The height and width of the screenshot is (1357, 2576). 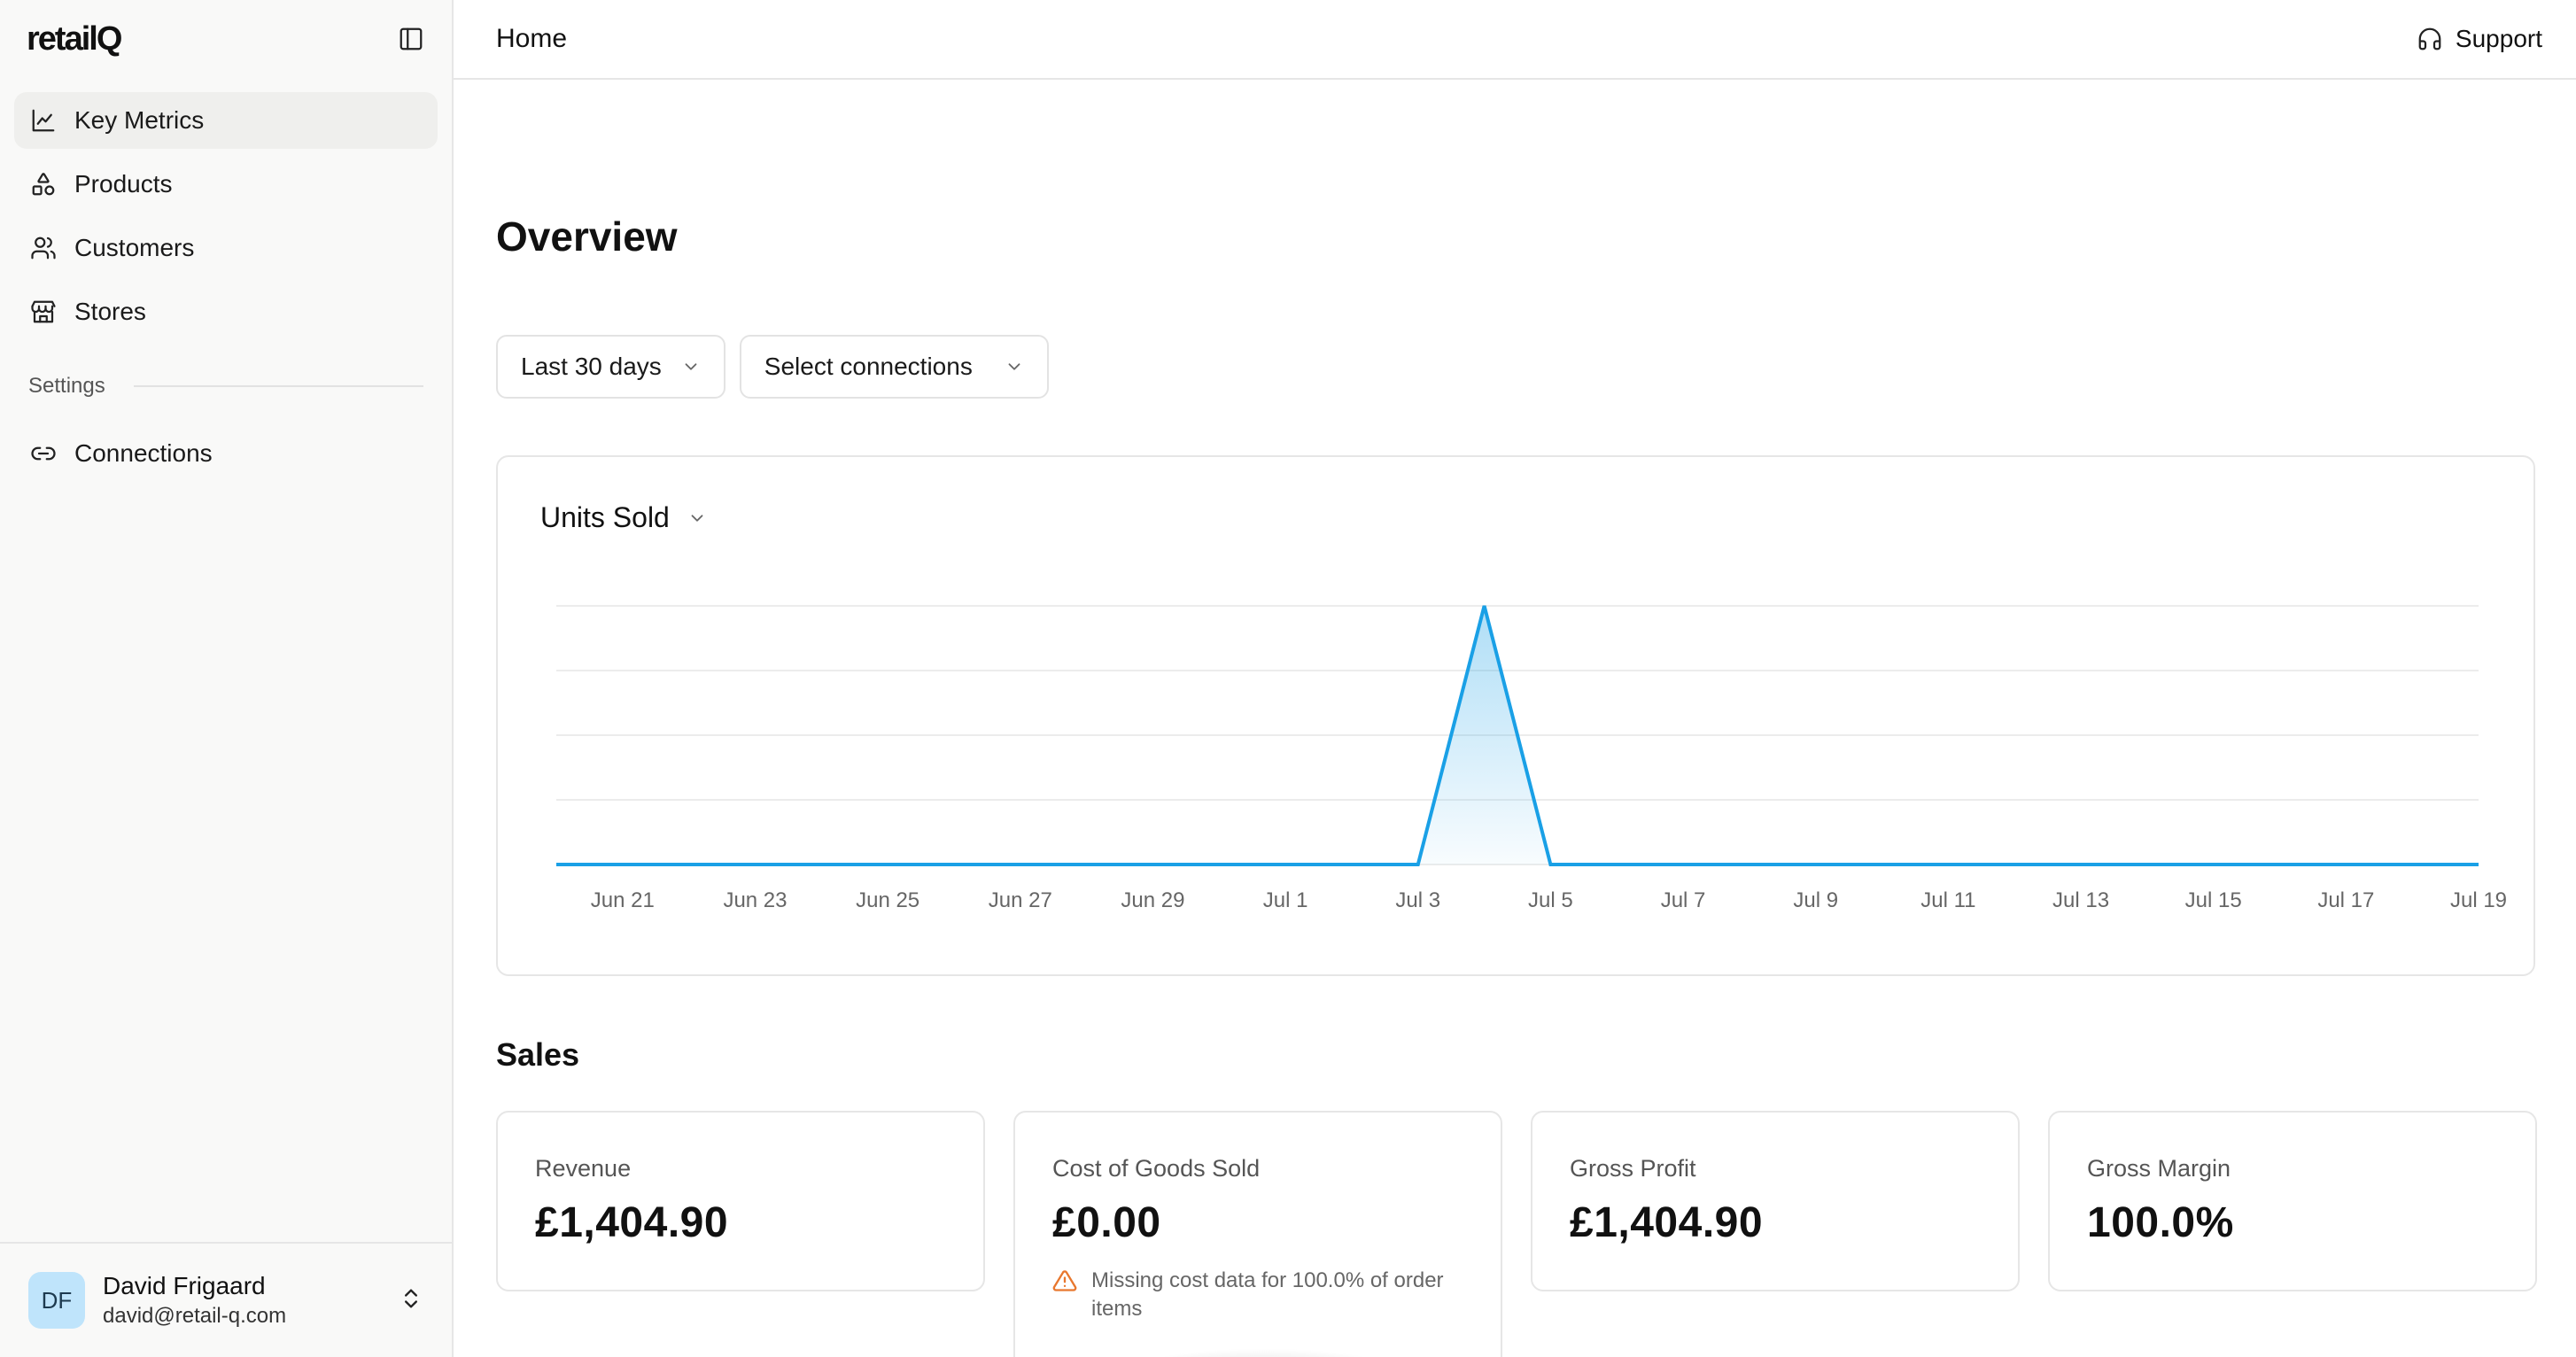 I want to click on user-info: David Frigaard david@retail-q.com, so click(x=251, y=1300).